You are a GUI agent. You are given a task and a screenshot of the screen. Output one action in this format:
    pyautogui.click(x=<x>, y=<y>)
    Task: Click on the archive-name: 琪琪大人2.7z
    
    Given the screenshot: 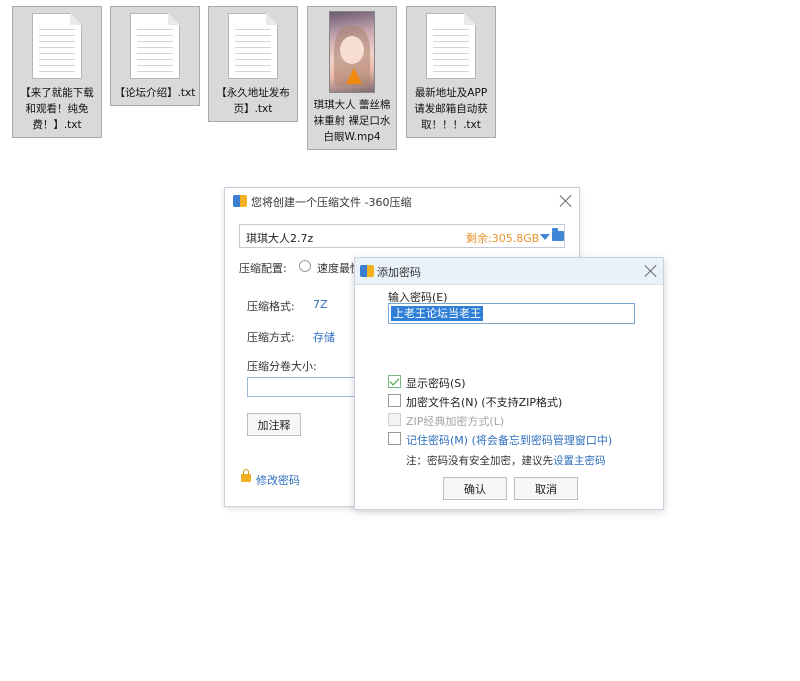 What is the action you would take?
    pyautogui.click(x=280, y=238)
    